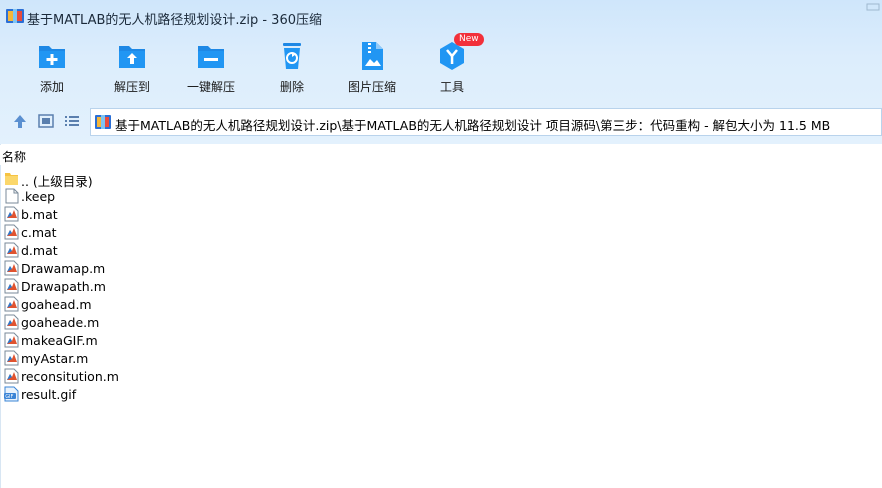  Describe the element at coordinates (371, 87) in the screenshot. I see `image-compress-button-label: 图片压缩` at that location.